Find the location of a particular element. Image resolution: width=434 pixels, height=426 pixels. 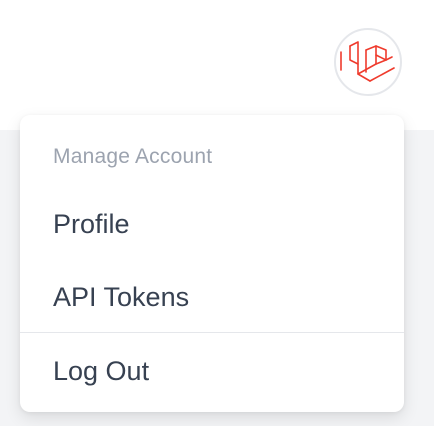

profile-link: Profile is located at coordinates (212, 224).